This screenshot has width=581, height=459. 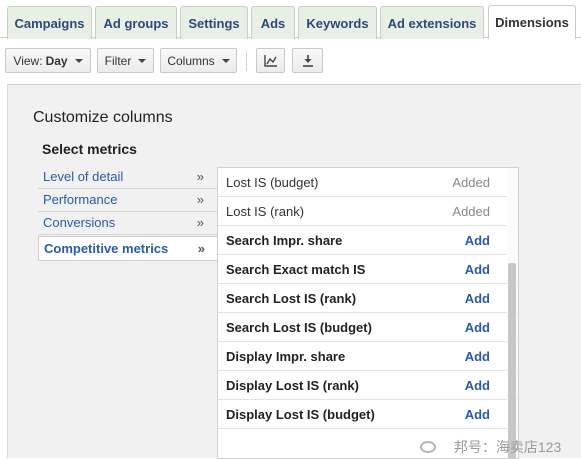 I want to click on watermark: 邦号：海卖店123, so click(x=490, y=447).